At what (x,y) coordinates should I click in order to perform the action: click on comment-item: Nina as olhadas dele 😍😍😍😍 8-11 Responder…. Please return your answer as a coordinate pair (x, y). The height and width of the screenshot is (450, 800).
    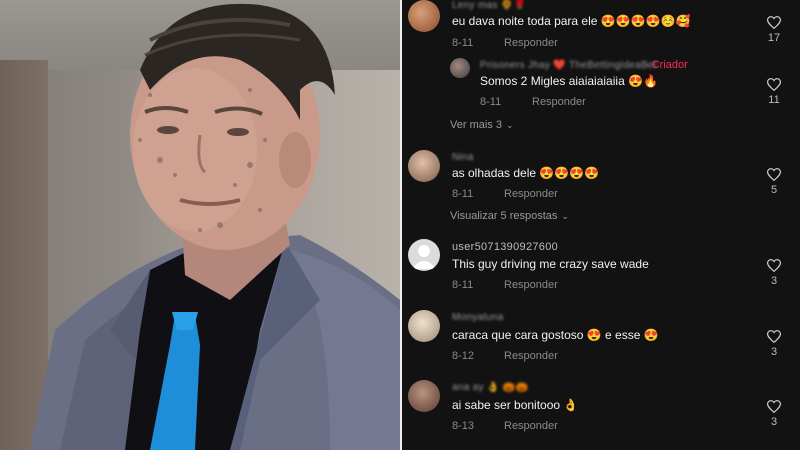
    Looking at the image, I should click on (601, 177).